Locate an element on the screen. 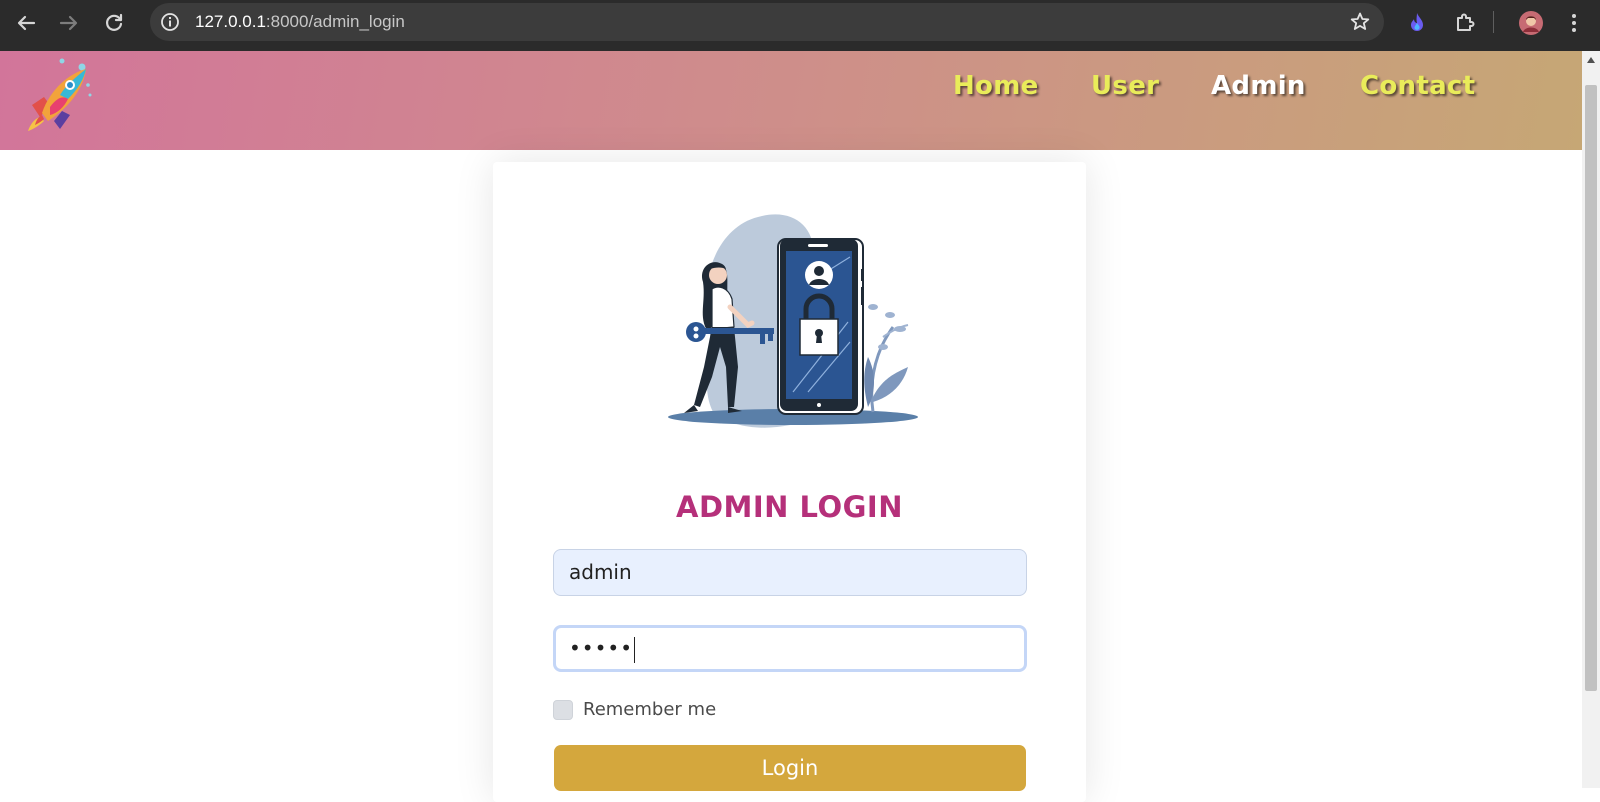  browser-toolbar: 127.0.0.1:8000/admin_login is located at coordinates (800, 25).